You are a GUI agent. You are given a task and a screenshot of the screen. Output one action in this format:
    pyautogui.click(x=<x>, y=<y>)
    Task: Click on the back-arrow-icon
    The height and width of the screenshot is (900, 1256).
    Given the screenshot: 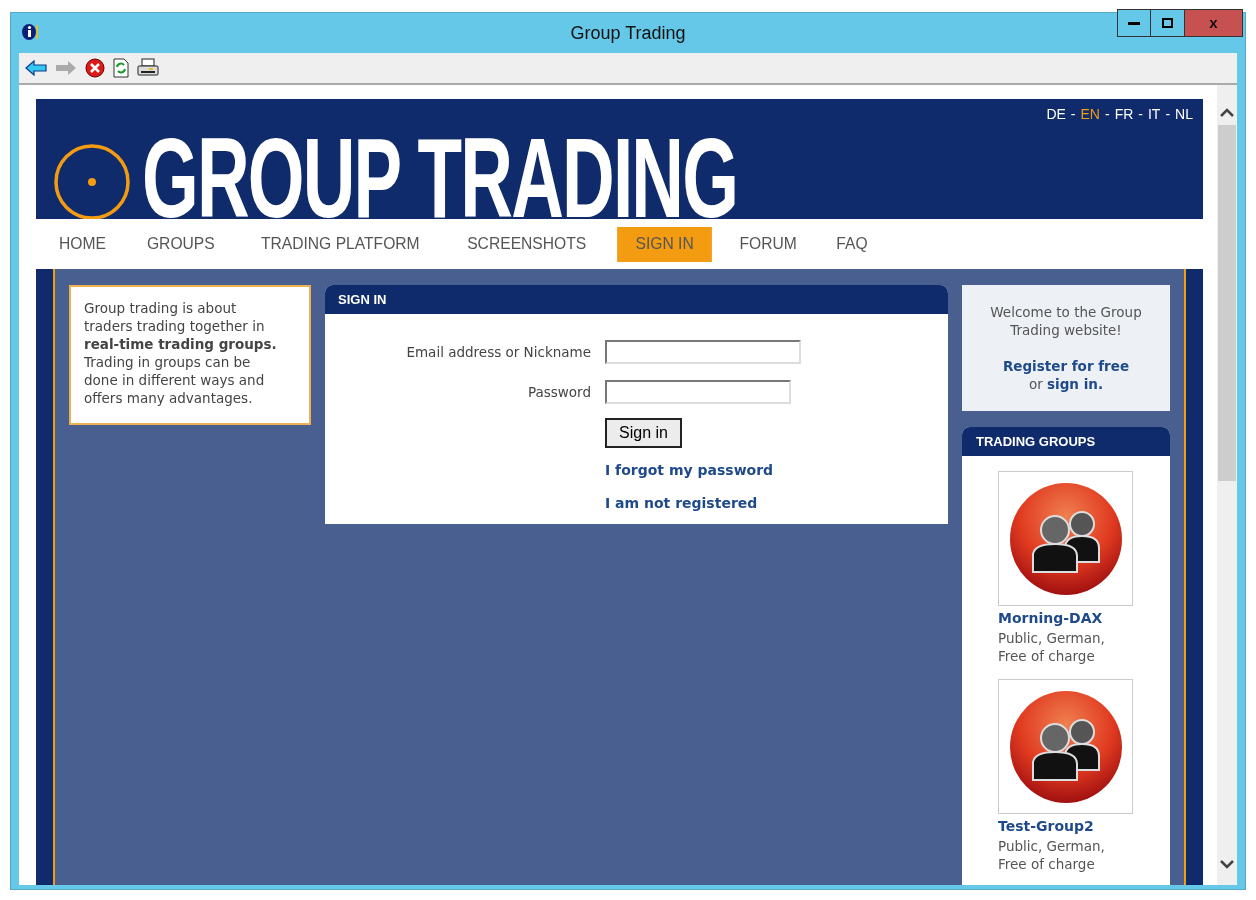 What is the action you would take?
    pyautogui.click(x=36, y=68)
    